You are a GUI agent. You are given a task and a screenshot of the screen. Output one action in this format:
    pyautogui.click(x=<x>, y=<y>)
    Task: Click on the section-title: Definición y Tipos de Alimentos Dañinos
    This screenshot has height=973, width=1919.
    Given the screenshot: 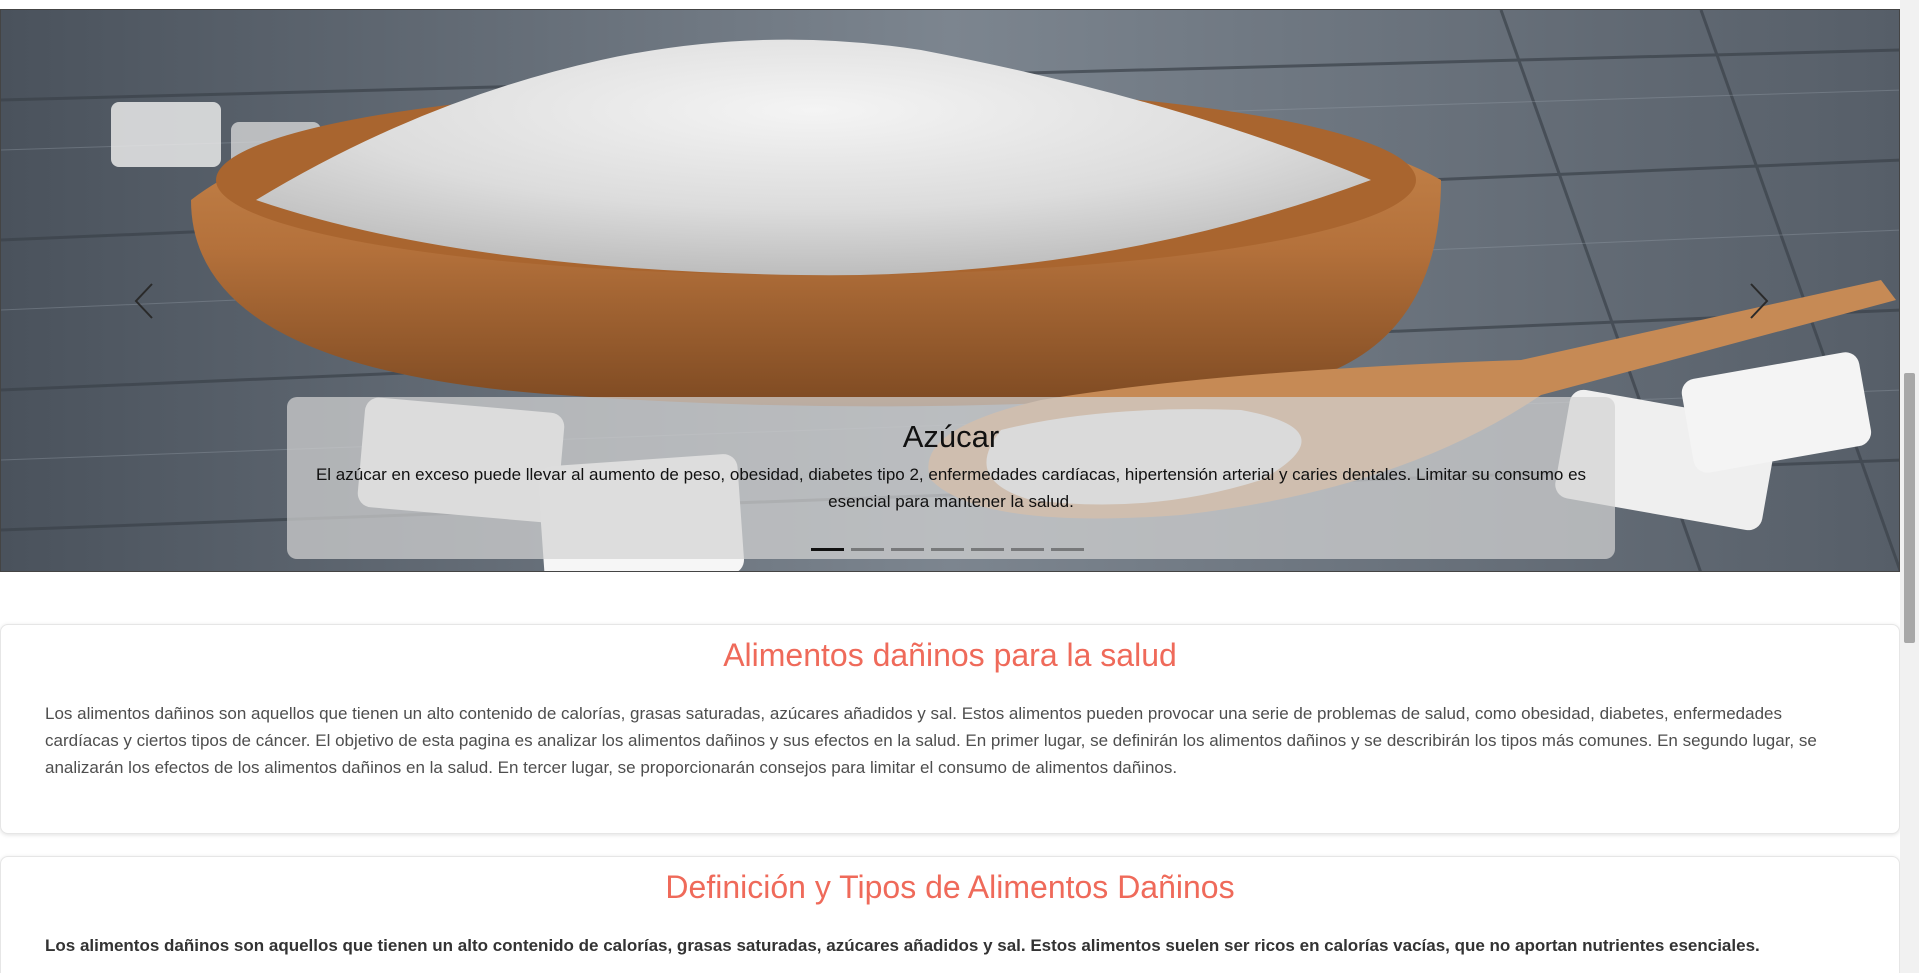 What is the action you would take?
    pyautogui.click(x=950, y=887)
    